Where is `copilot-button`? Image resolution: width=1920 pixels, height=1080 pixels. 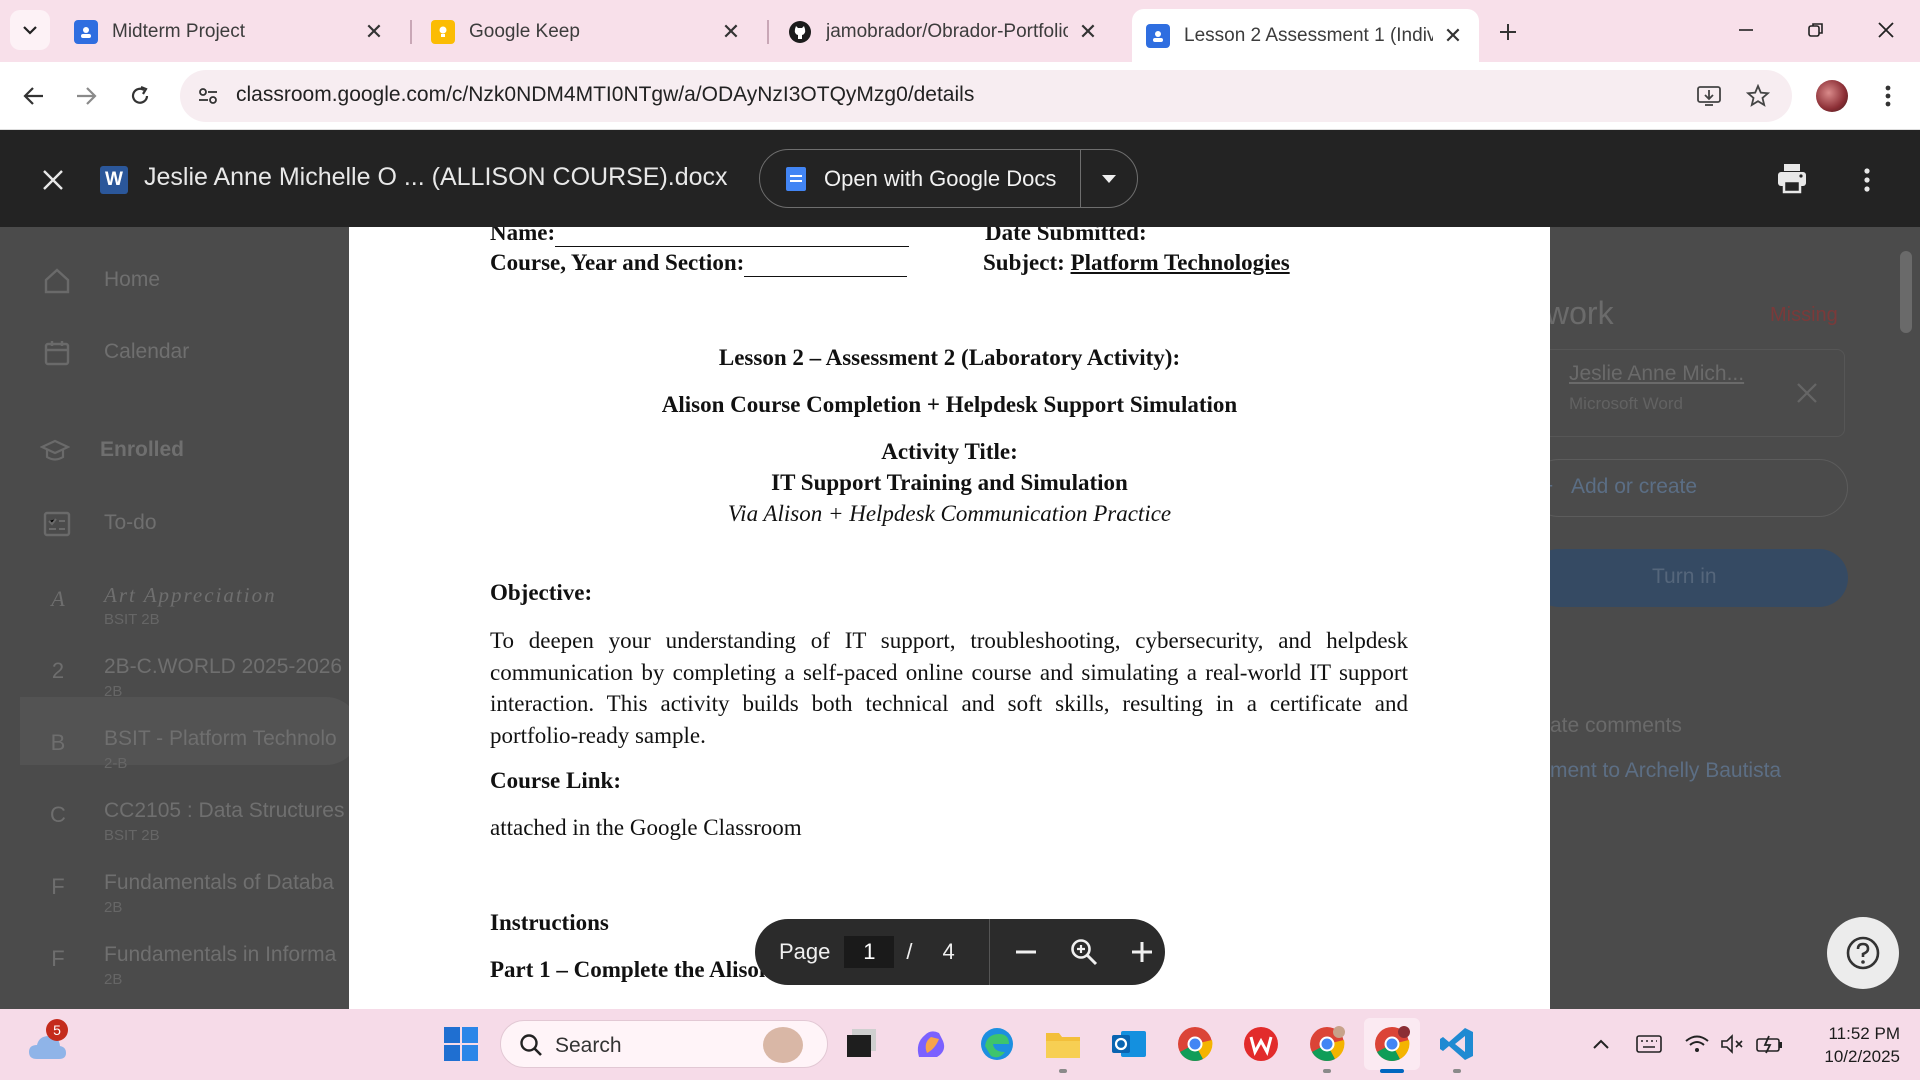 copilot-button is located at coordinates (931, 1044).